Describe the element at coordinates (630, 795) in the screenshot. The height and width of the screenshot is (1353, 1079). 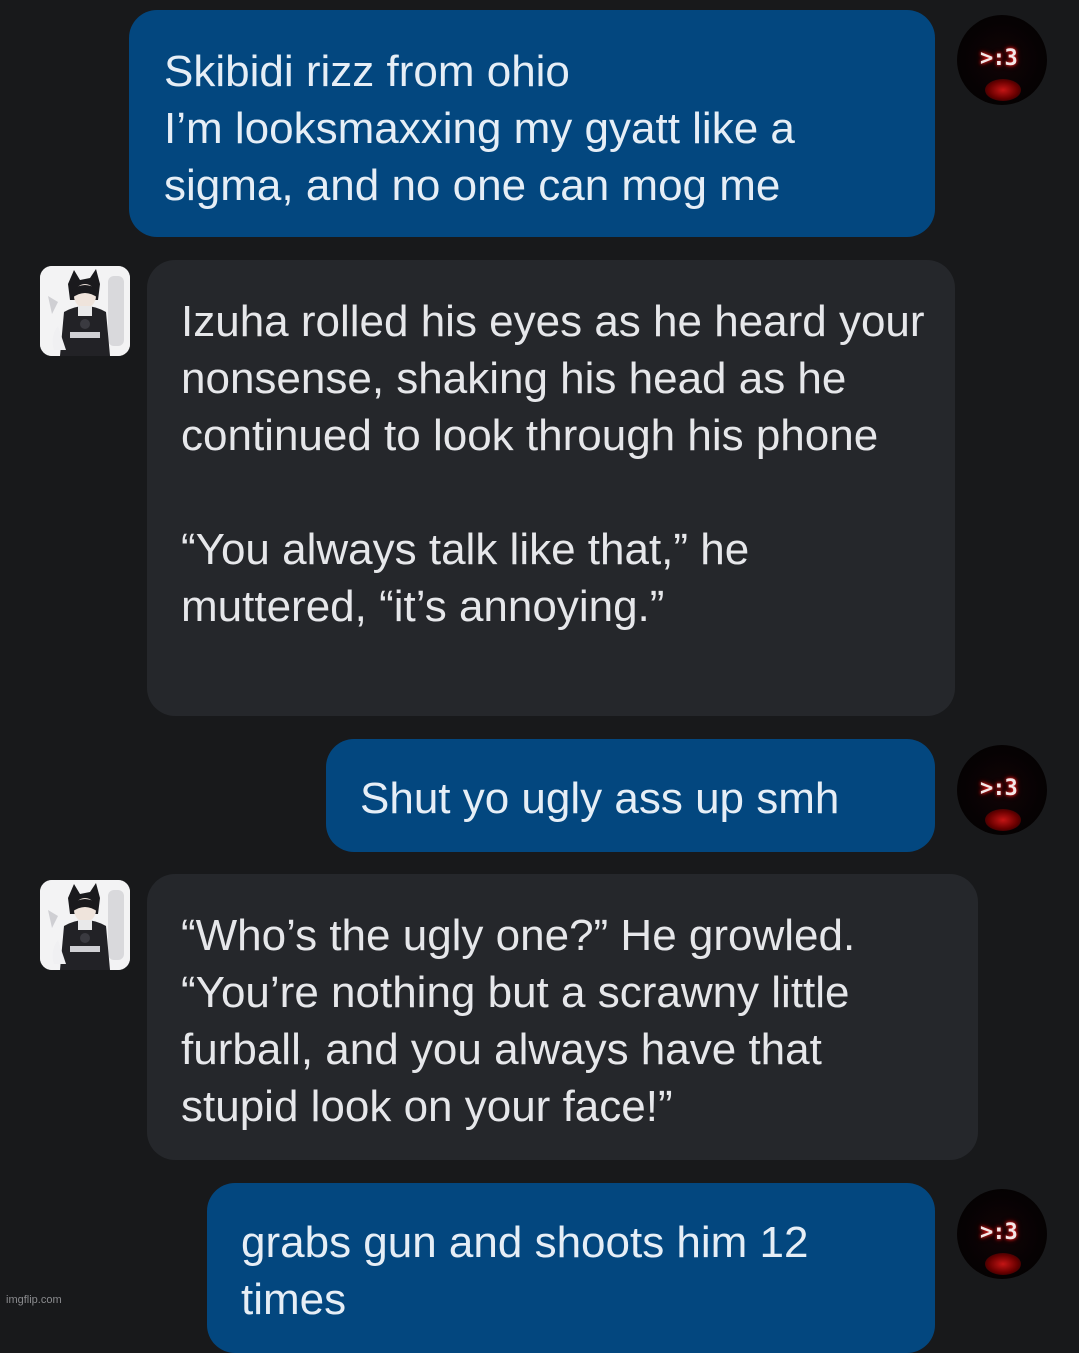
I see `user-message-bubble: Shut yo ugly ass up smh` at that location.